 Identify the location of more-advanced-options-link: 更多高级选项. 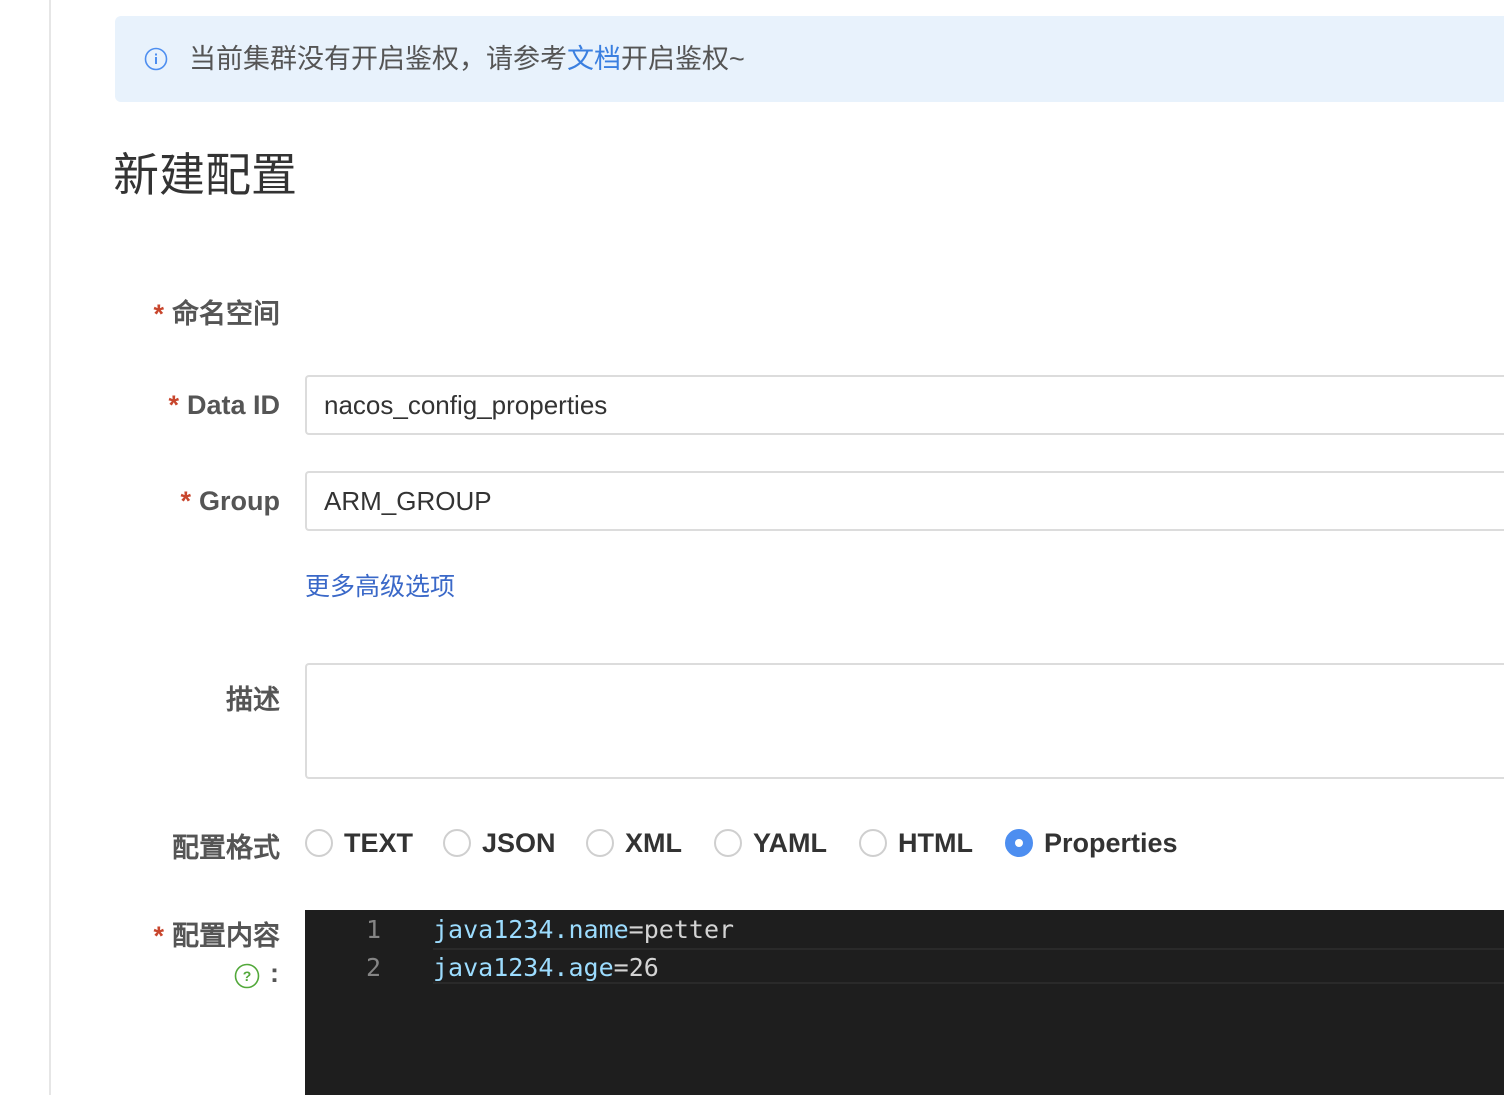
(380, 587).